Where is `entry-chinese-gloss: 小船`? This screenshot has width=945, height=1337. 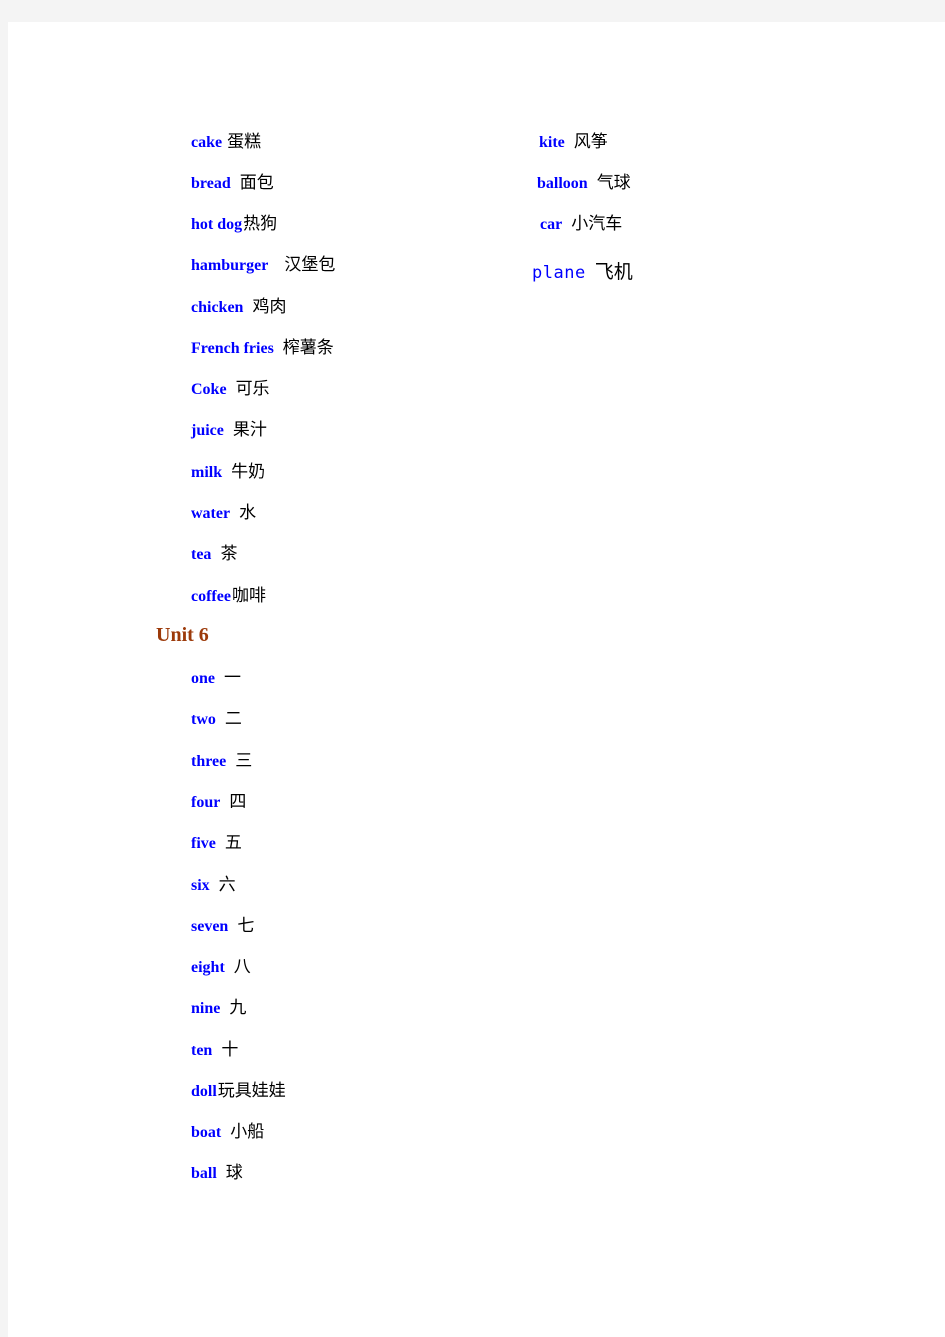
entry-chinese-gloss: 小船 is located at coordinates (247, 1132).